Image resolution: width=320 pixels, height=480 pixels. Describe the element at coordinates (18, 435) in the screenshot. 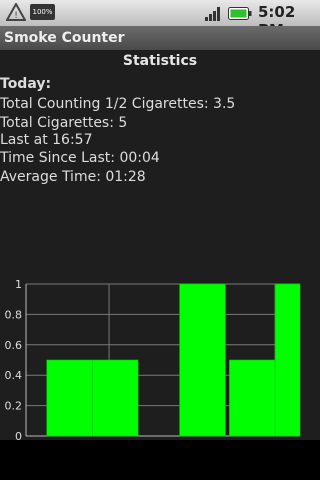

I see `chart-y-tick-label: 0` at that location.